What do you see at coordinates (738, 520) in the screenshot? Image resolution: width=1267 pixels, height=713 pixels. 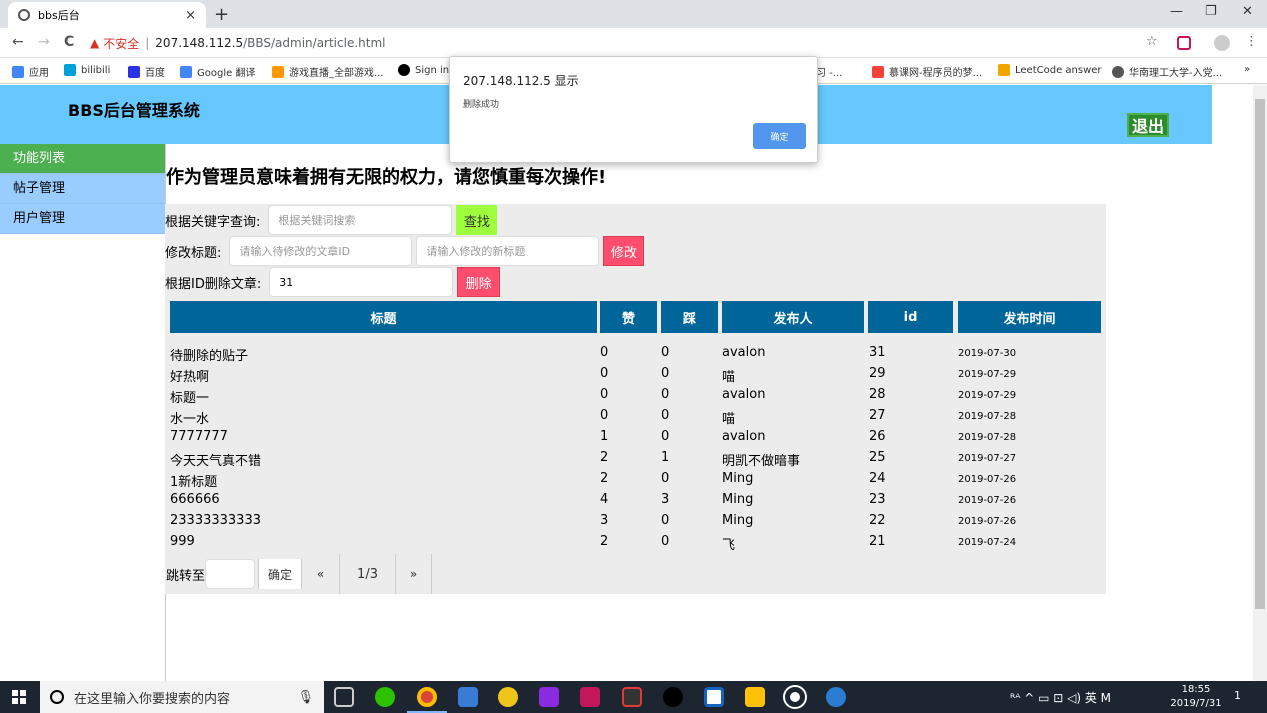 I see `cell-author: Ming` at bounding box center [738, 520].